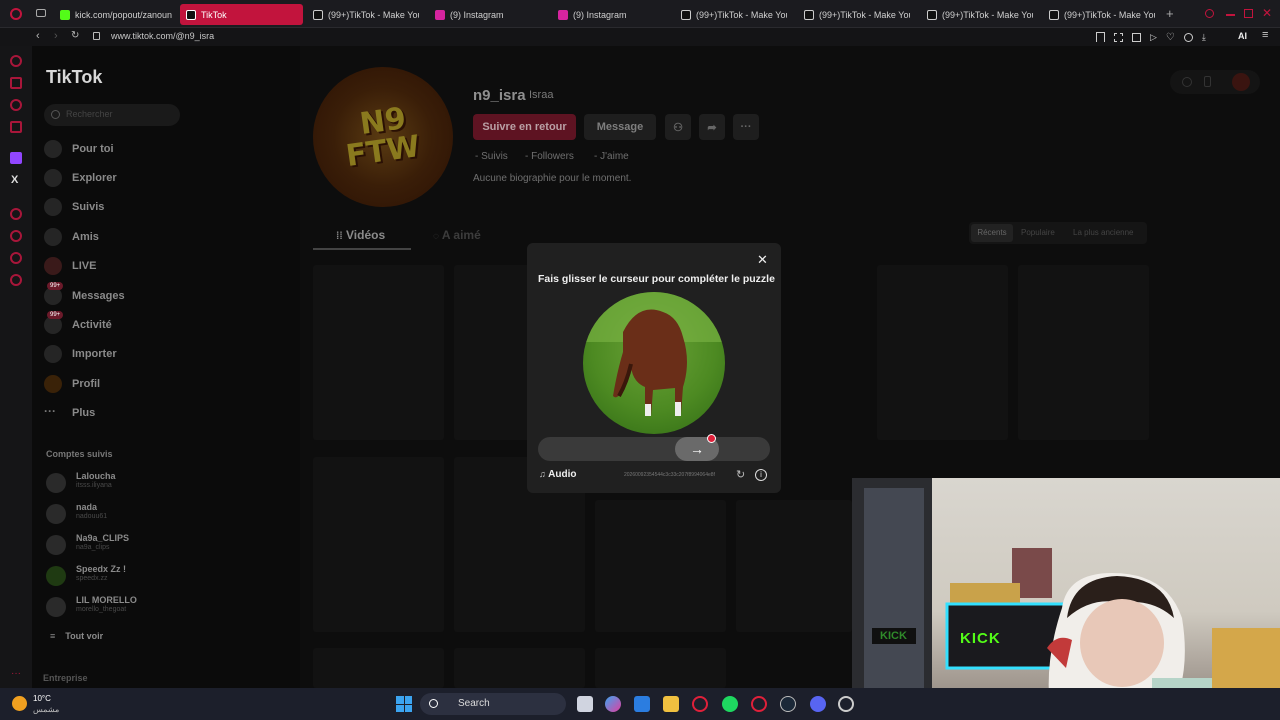  Describe the element at coordinates (144, 237) in the screenshot. I see `nav-friends: Amis` at that location.